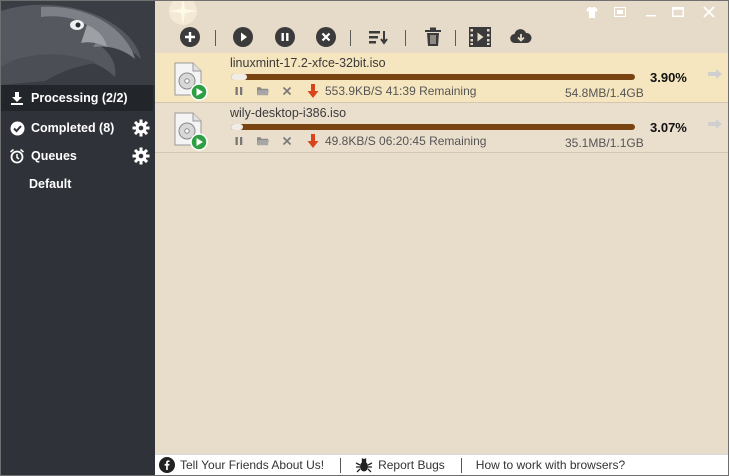 Image resolution: width=729 pixels, height=476 pixels. I want to click on browsers-help-link: How to work with browsers?, so click(550, 465).